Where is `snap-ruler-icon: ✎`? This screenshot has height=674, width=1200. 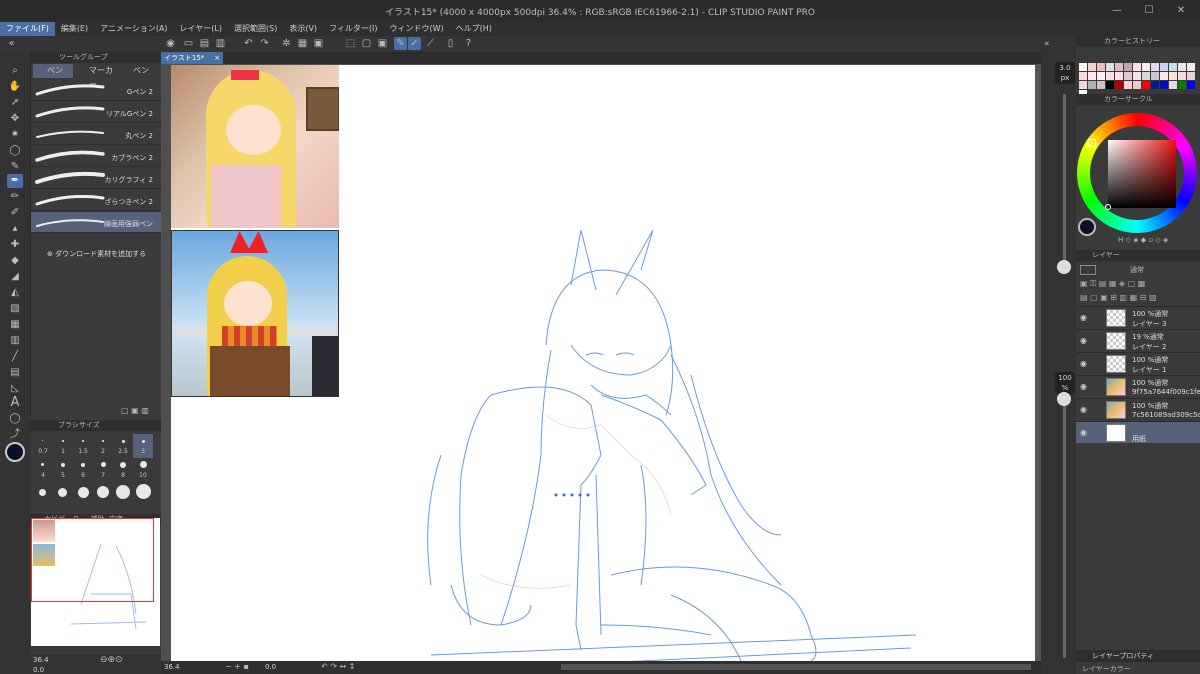 snap-ruler-icon: ✎ is located at coordinates (400, 43).